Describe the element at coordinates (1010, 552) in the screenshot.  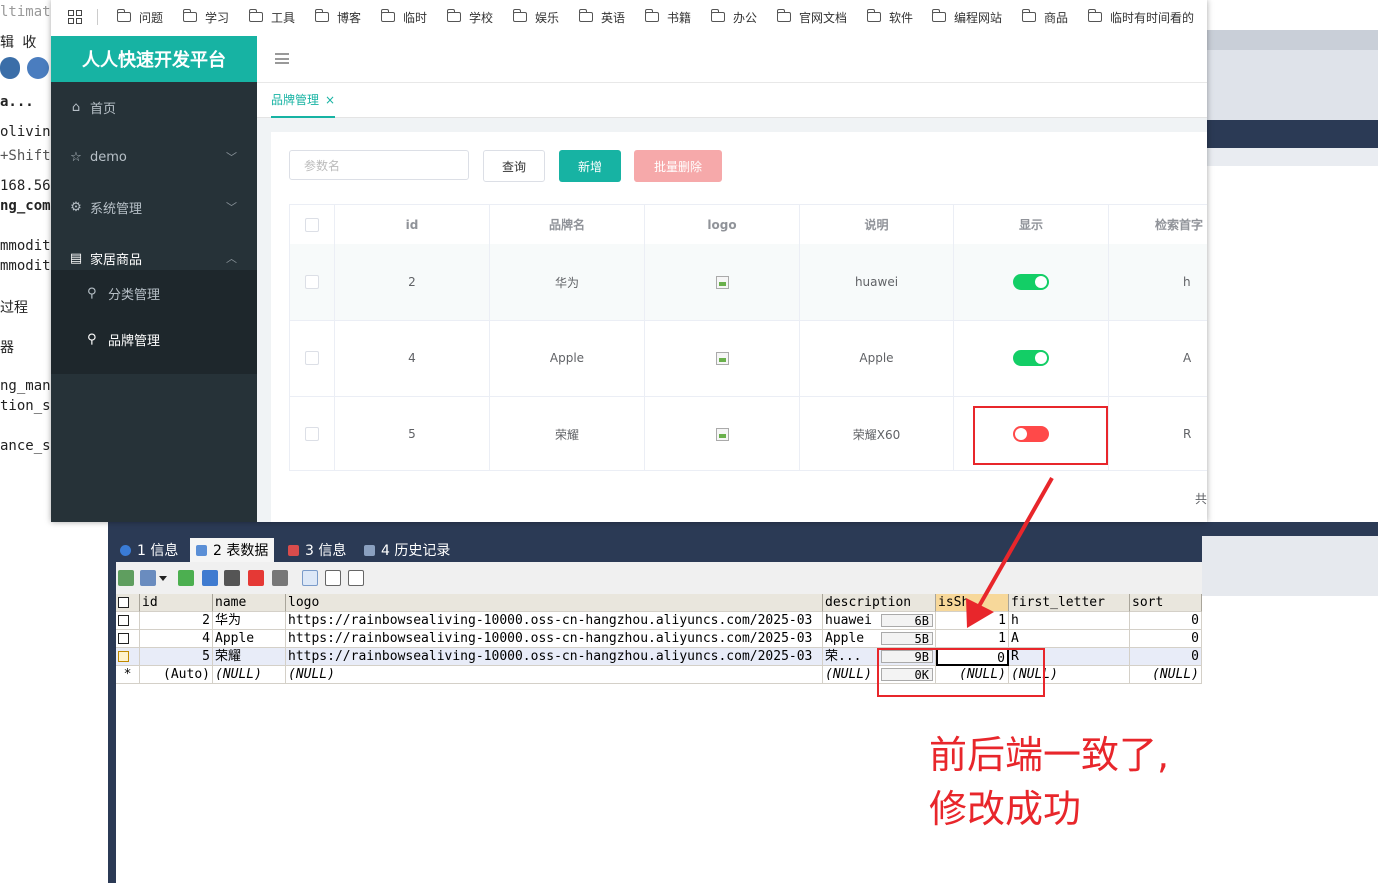
I see `annotation-arrow` at that location.